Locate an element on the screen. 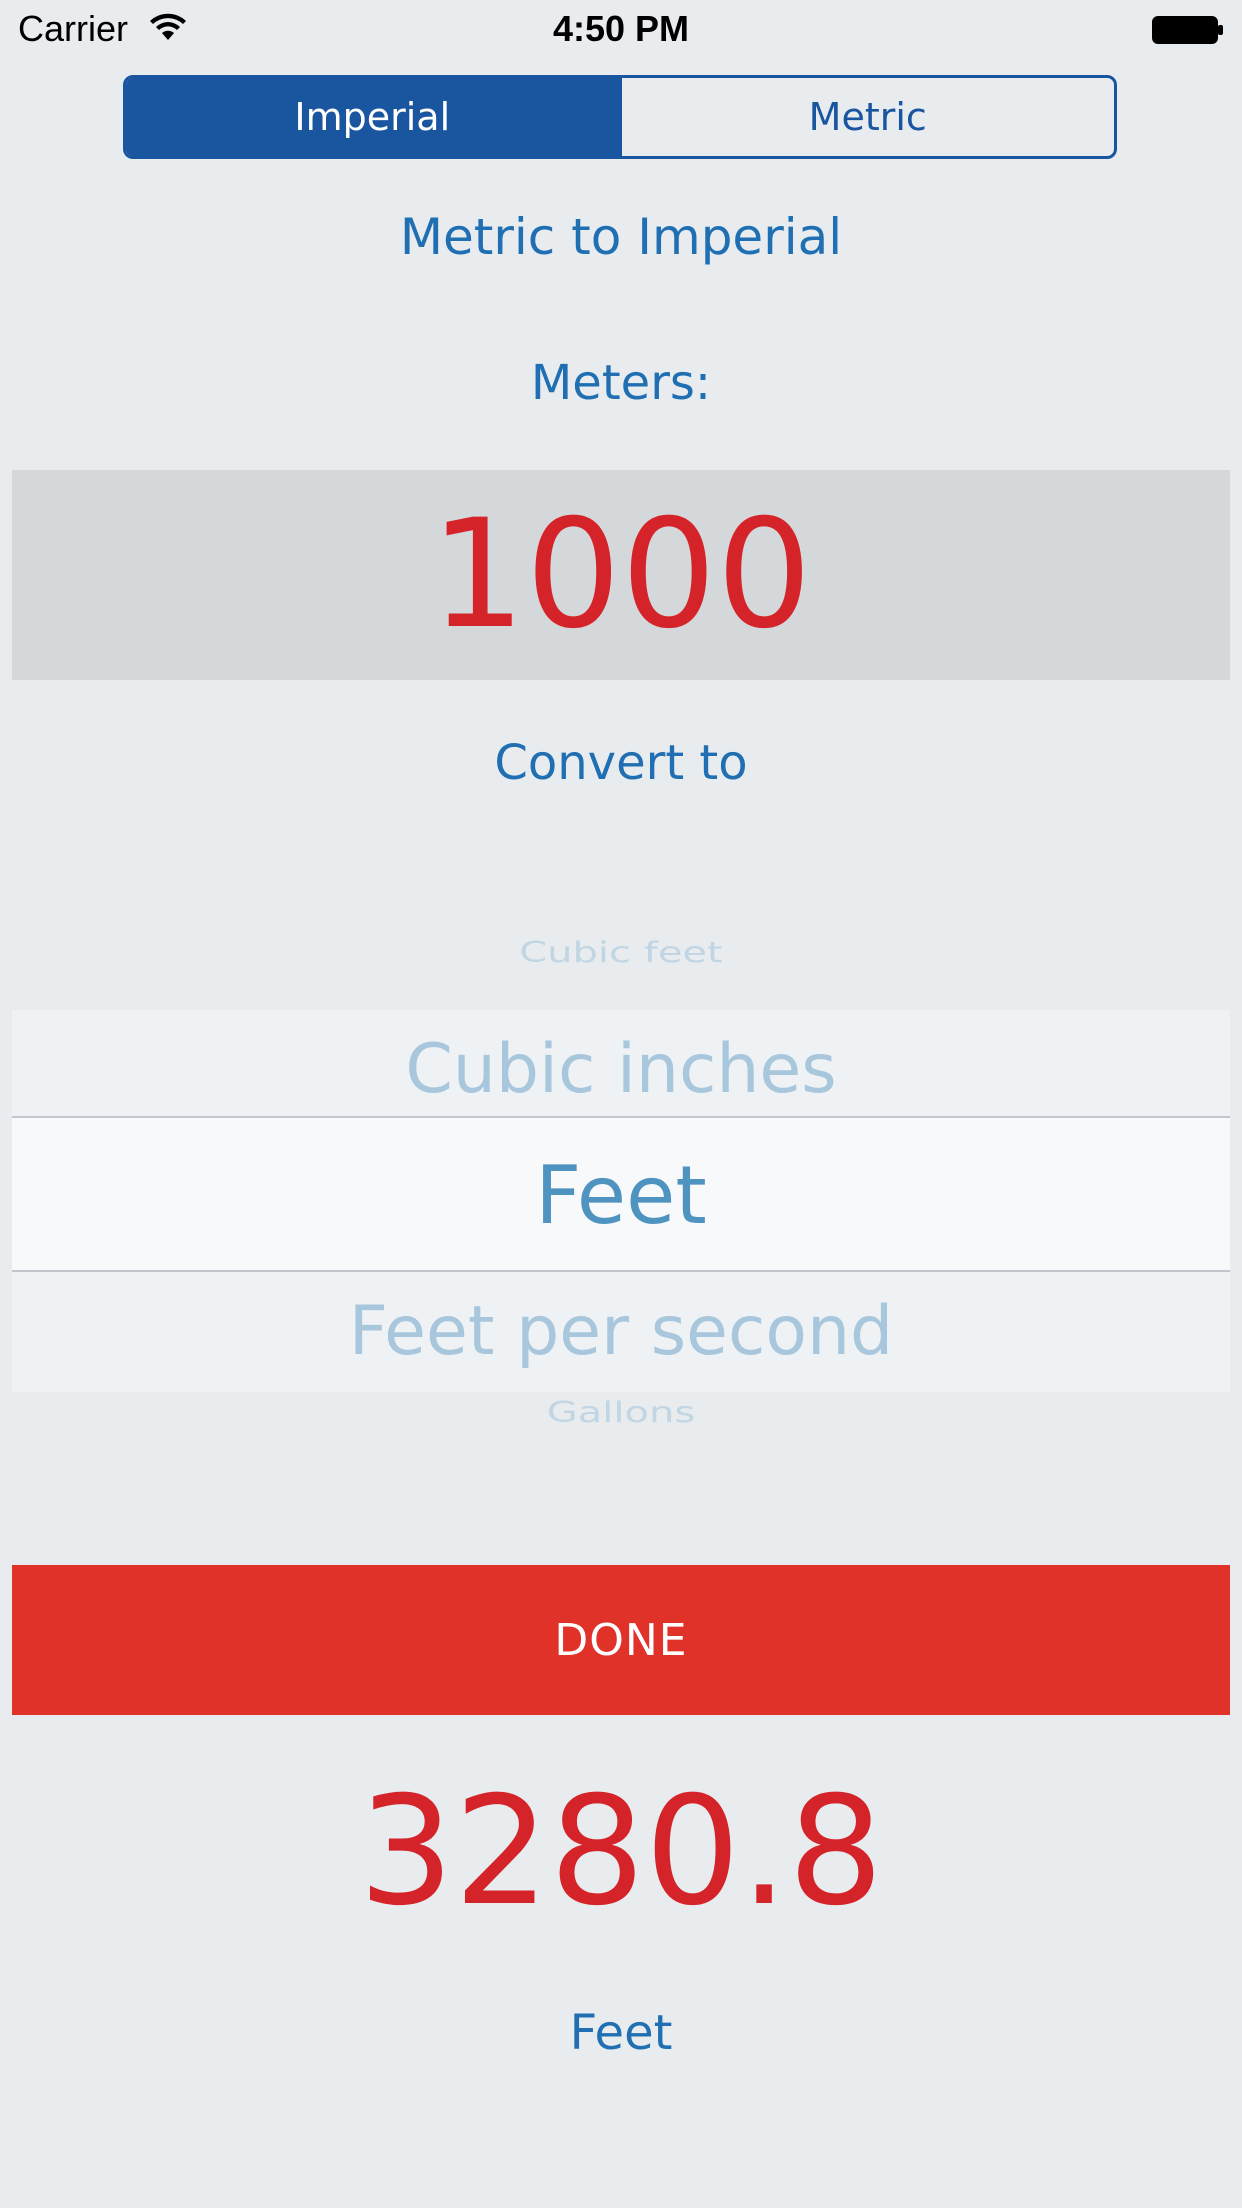  status-bar: Carrier 4:50 PM is located at coordinates (621, 30).